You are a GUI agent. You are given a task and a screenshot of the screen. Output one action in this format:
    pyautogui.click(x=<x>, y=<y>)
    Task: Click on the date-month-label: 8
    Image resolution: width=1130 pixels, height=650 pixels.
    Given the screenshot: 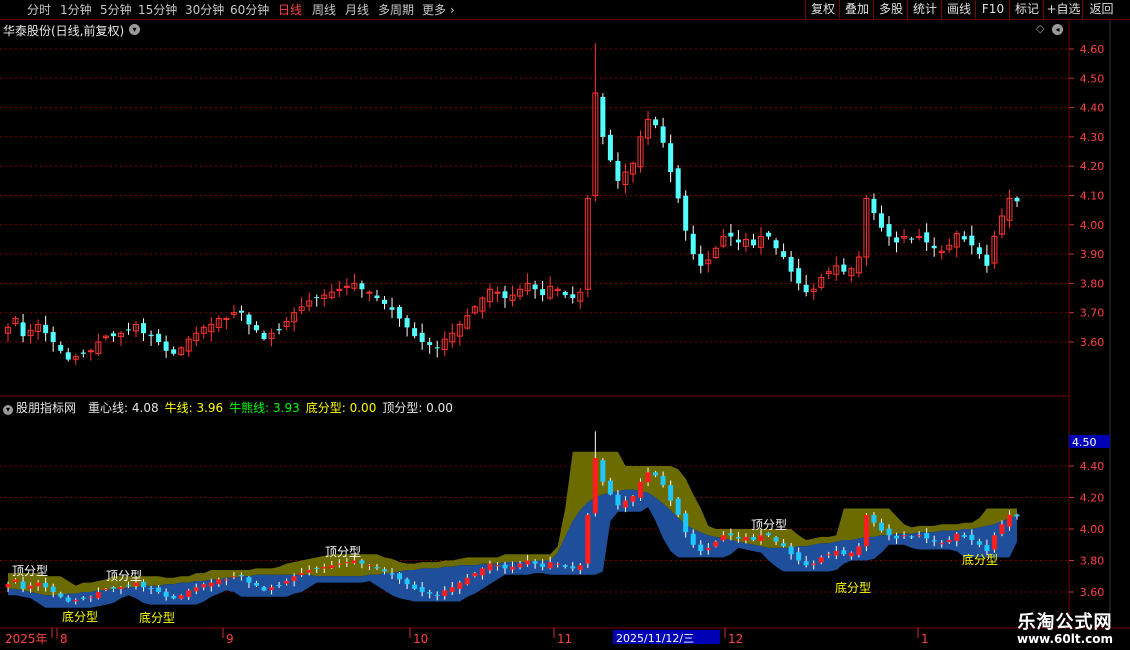 What is the action you would take?
    pyautogui.click(x=64, y=639)
    